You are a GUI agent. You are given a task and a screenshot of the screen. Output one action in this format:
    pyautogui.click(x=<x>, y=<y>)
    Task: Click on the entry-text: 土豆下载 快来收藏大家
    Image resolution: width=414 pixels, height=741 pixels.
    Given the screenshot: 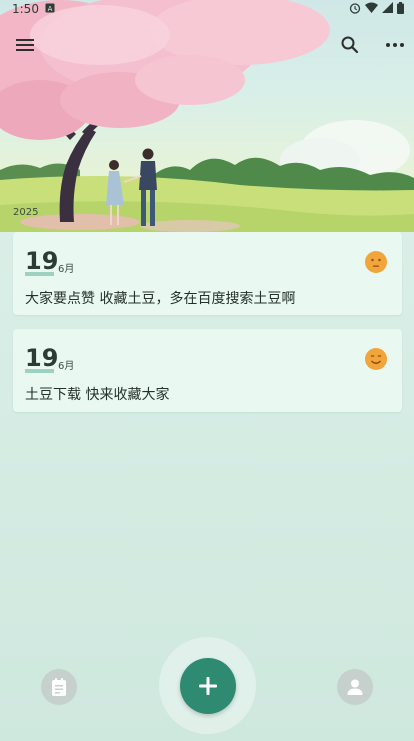 What is the action you would take?
    pyautogui.click(x=97, y=395)
    